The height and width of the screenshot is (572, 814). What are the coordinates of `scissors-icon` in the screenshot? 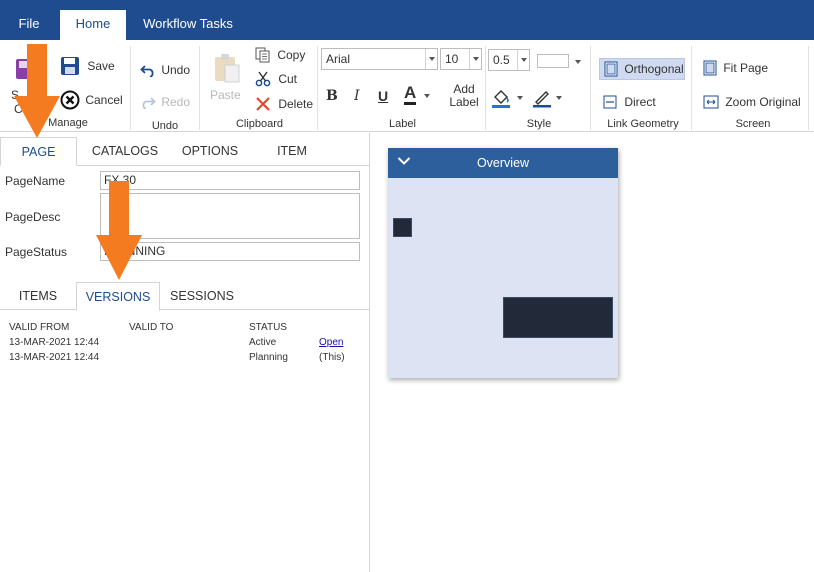 It's located at (263, 79).